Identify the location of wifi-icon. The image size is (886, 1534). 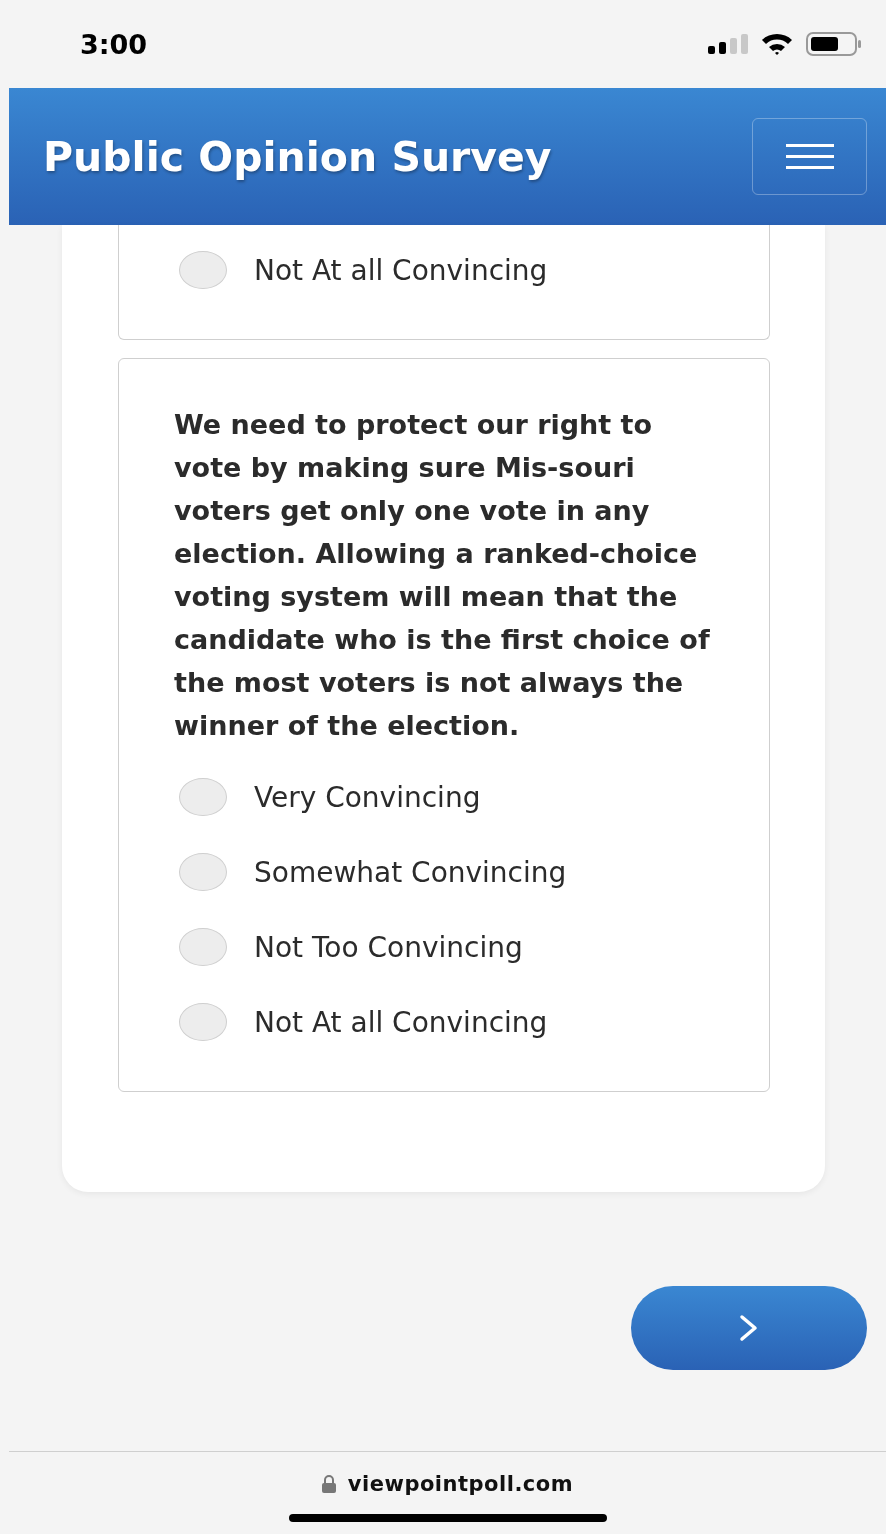
(777, 44).